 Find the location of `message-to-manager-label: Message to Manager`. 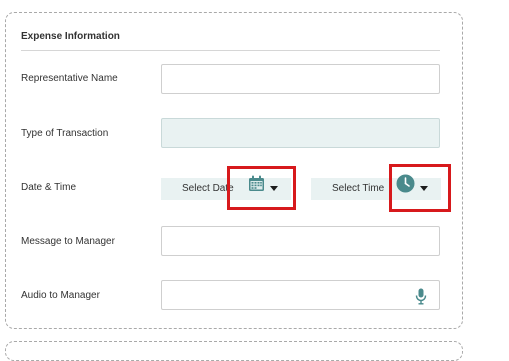

message-to-manager-label: Message to Manager is located at coordinates (68, 241).